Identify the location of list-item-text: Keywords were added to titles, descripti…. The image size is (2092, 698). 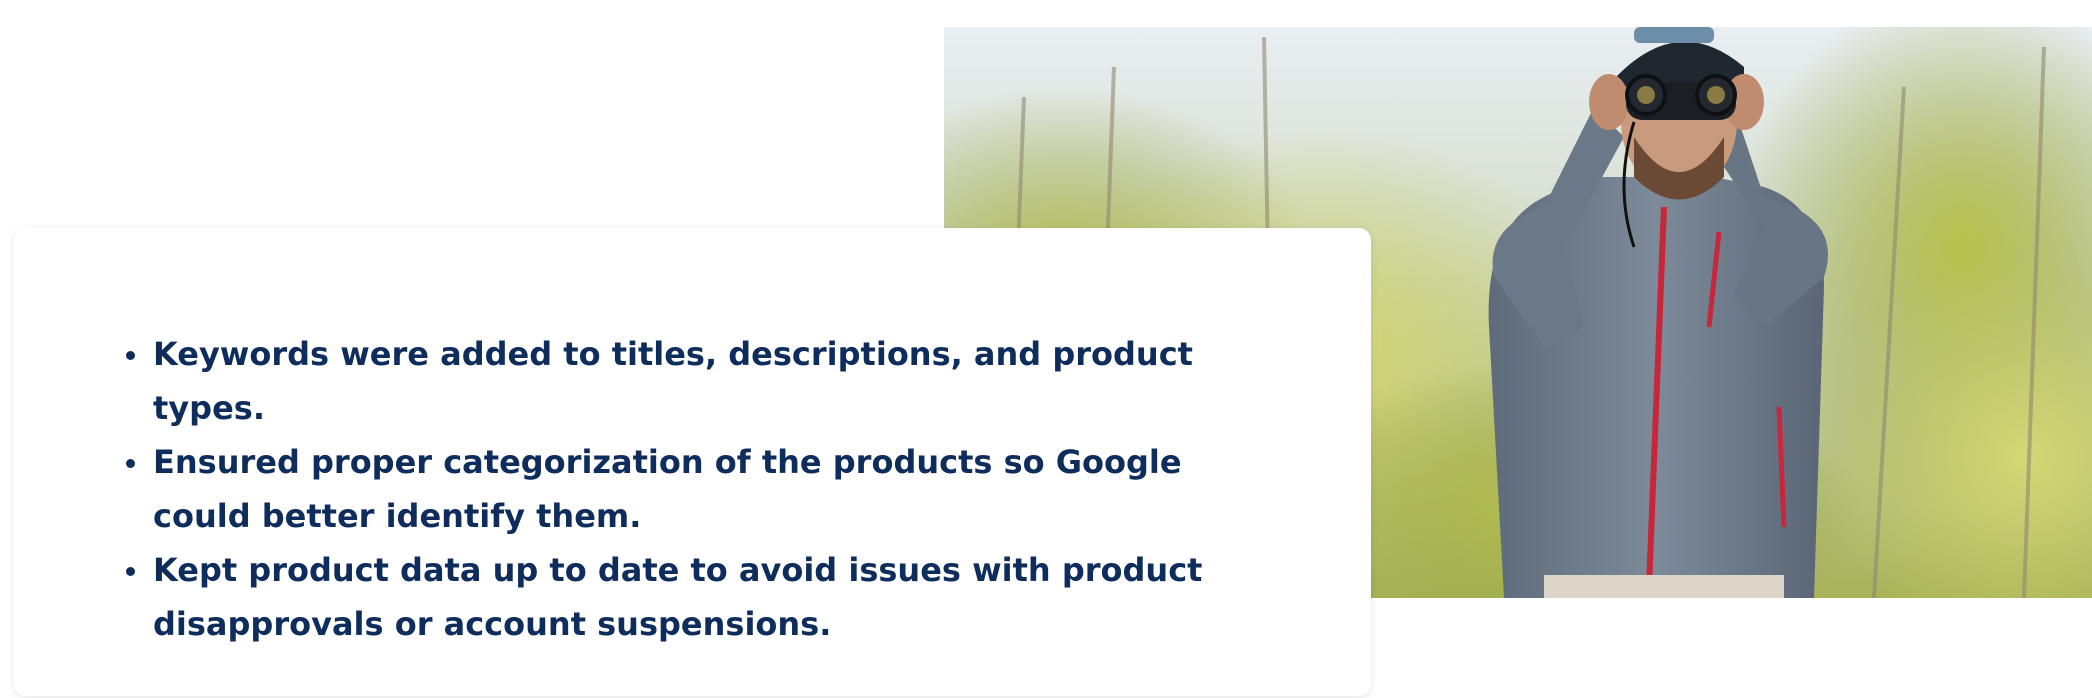
(673, 381).